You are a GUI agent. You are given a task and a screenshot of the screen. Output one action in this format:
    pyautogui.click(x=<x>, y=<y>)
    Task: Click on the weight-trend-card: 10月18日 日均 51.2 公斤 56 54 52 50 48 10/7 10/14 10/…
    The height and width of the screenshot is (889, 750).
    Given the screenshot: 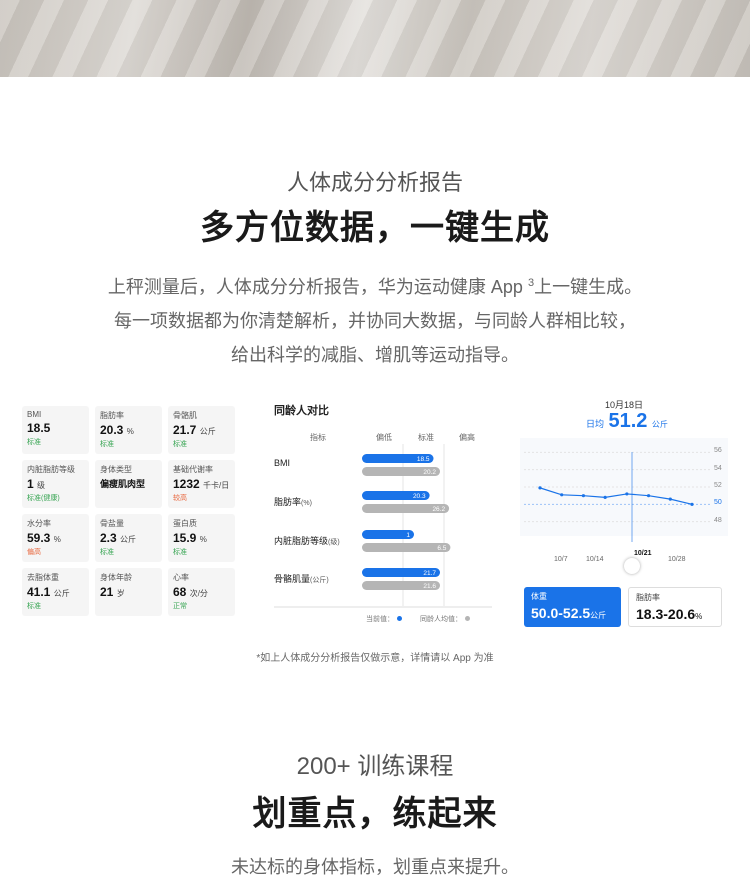 What is the action you would take?
    pyautogui.click(x=624, y=512)
    